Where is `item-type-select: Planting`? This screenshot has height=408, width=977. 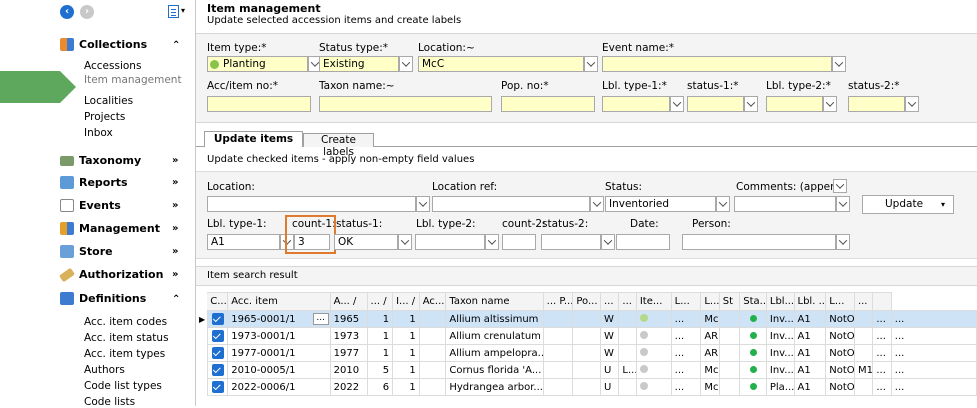 item-type-select: Planting is located at coordinates (257, 64).